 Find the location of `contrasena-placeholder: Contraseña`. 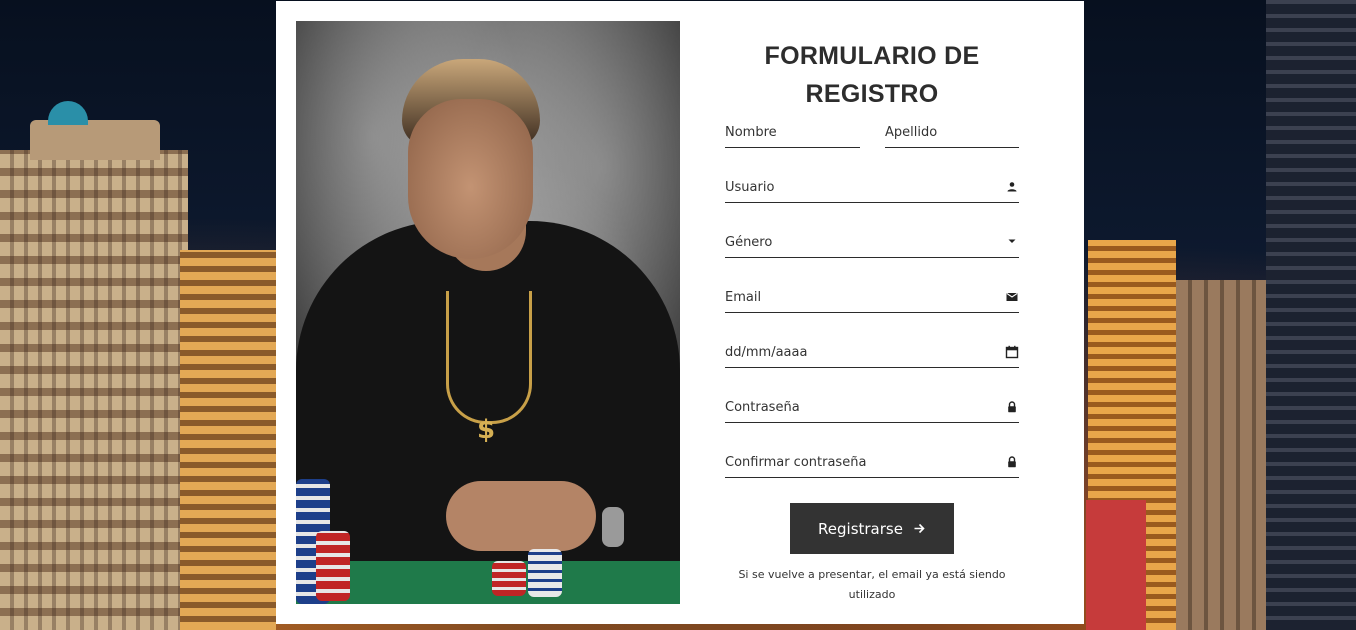

contrasena-placeholder: Contraseña is located at coordinates (762, 407).